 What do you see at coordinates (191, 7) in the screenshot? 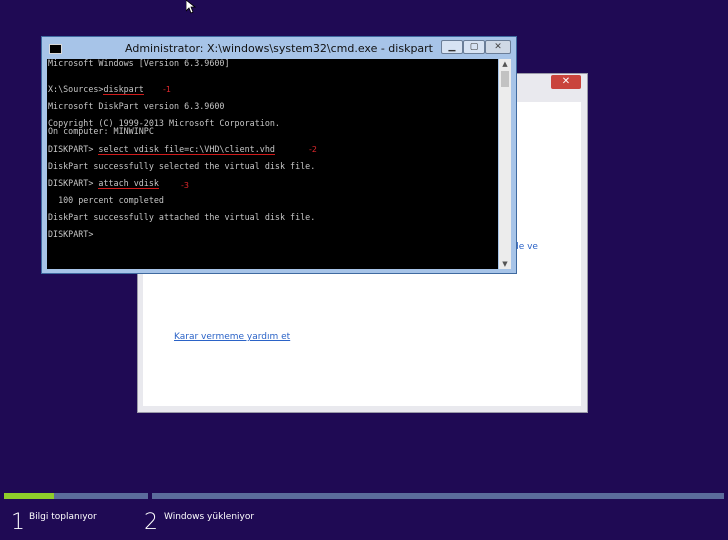
I see `mouse-pointer-icon` at bounding box center [191, 7].